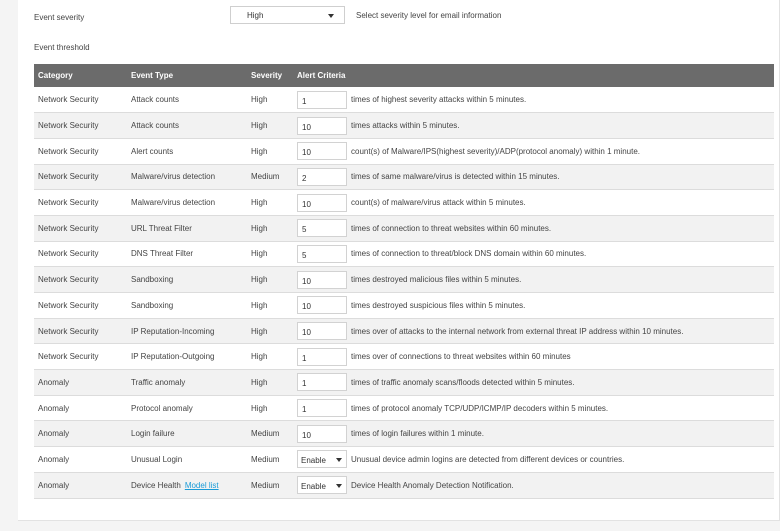  Describe the element at coordinates (153, 434) in the screenshot. I see `event-type: Login failure` at that location.